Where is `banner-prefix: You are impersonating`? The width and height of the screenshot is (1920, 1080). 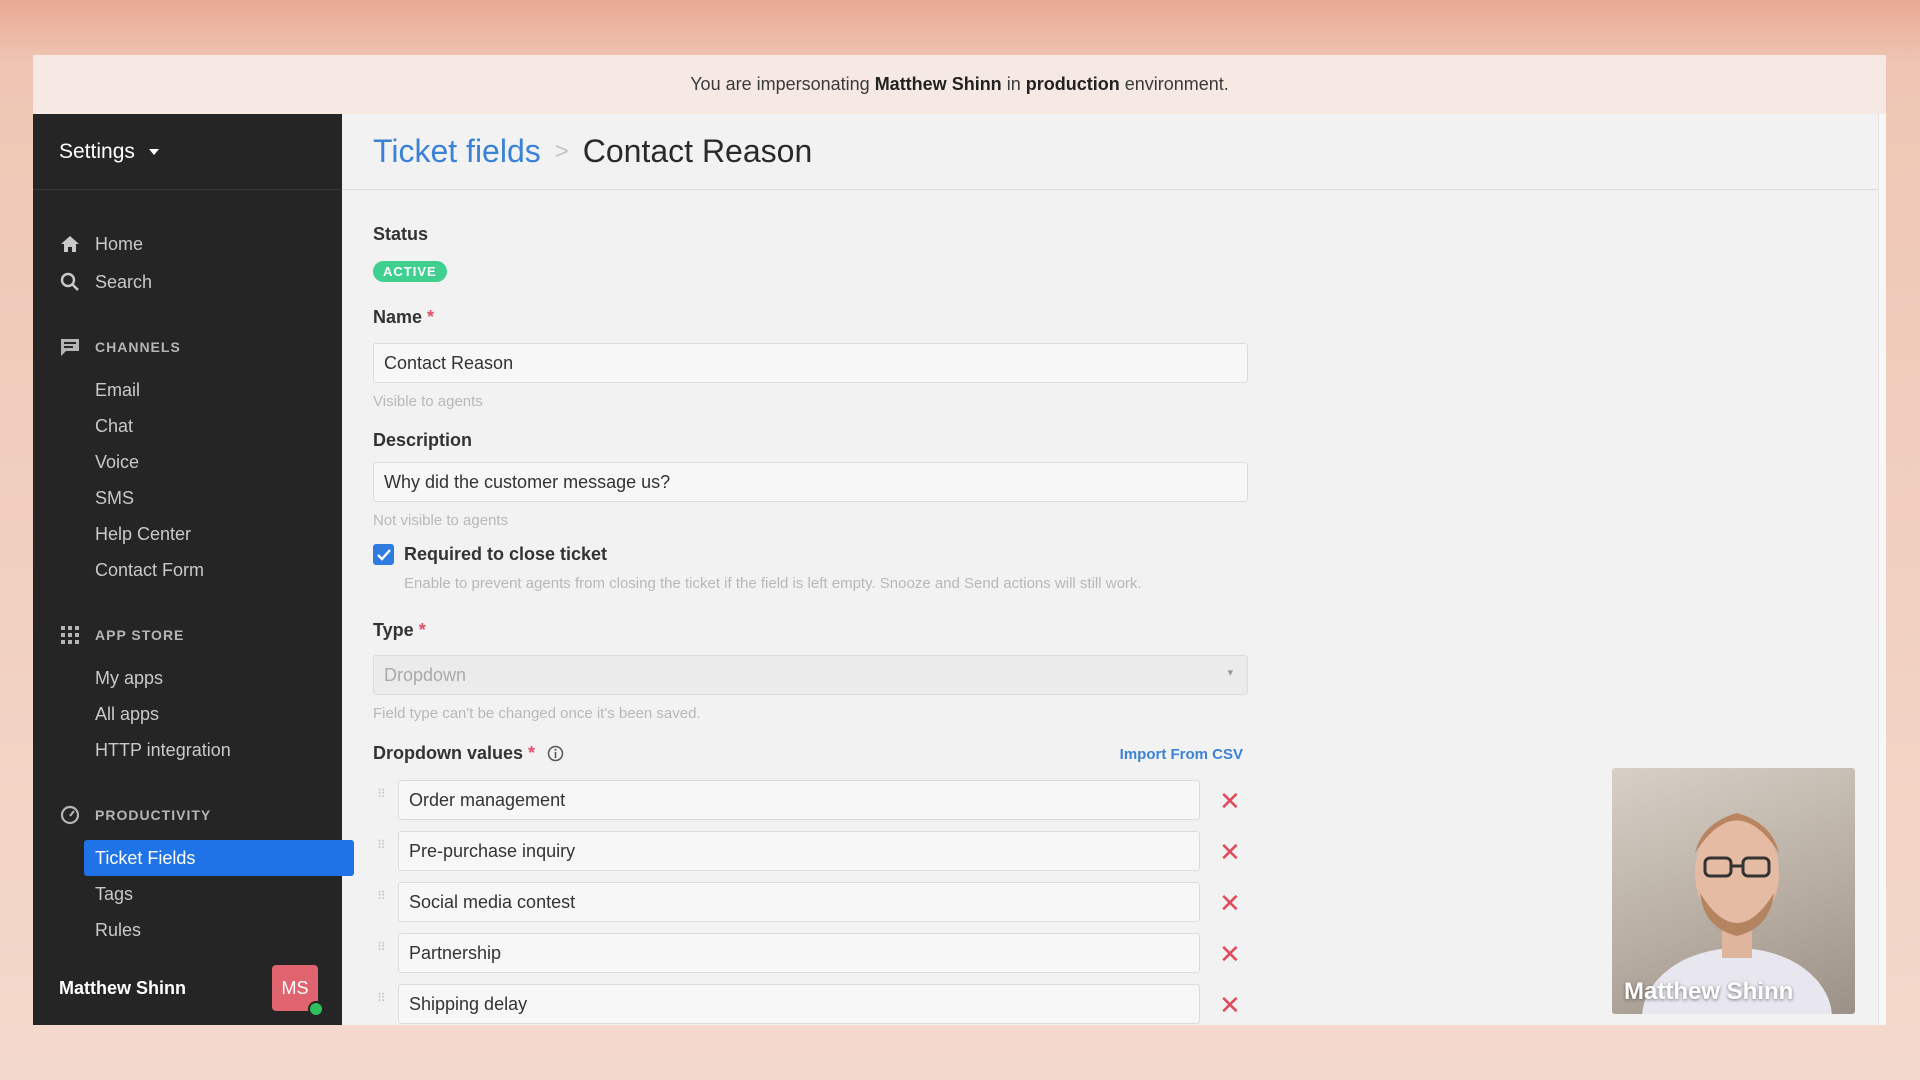
banner-prefix: You are impersonating is located at coordinates (780, 84).